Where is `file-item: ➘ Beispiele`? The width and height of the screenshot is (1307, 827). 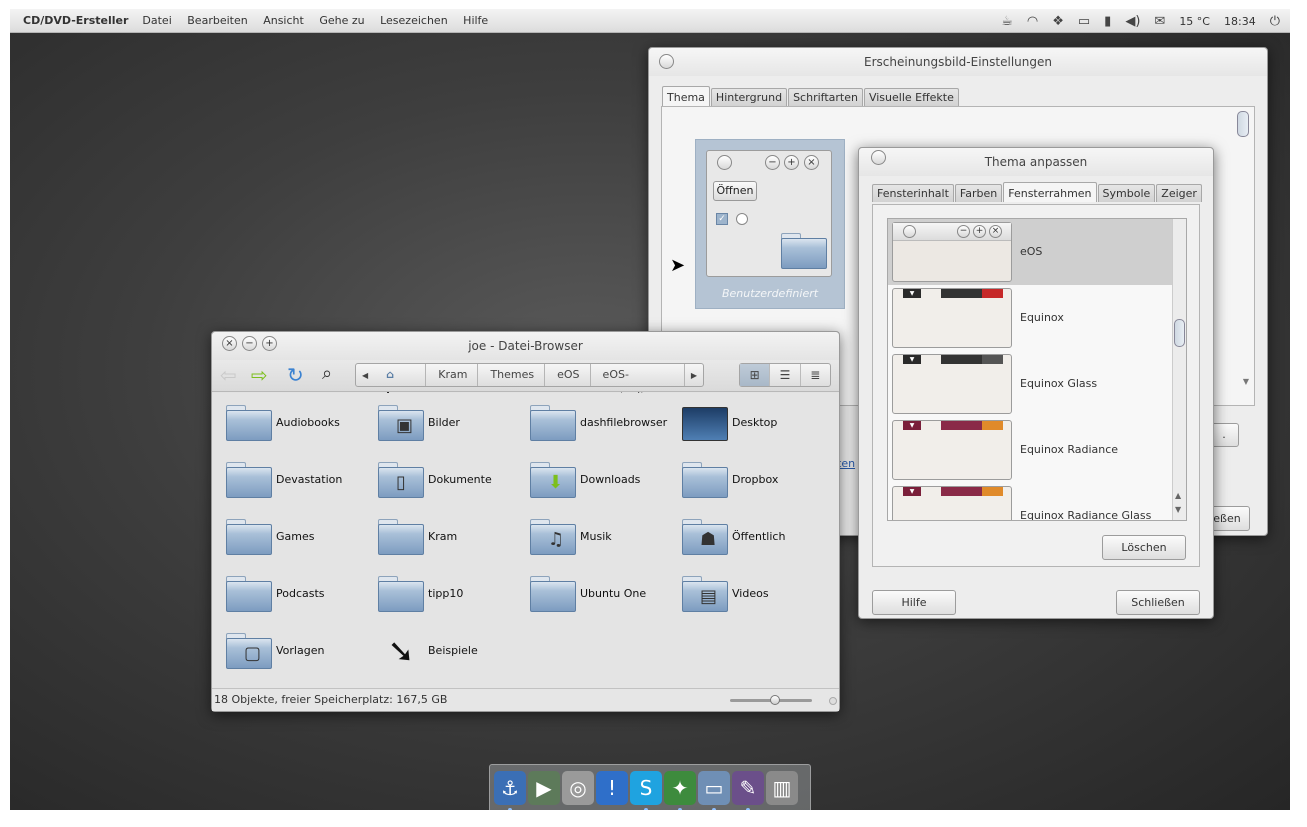 file-item: ➘ Beispiele is located at coordinates (440, 651).